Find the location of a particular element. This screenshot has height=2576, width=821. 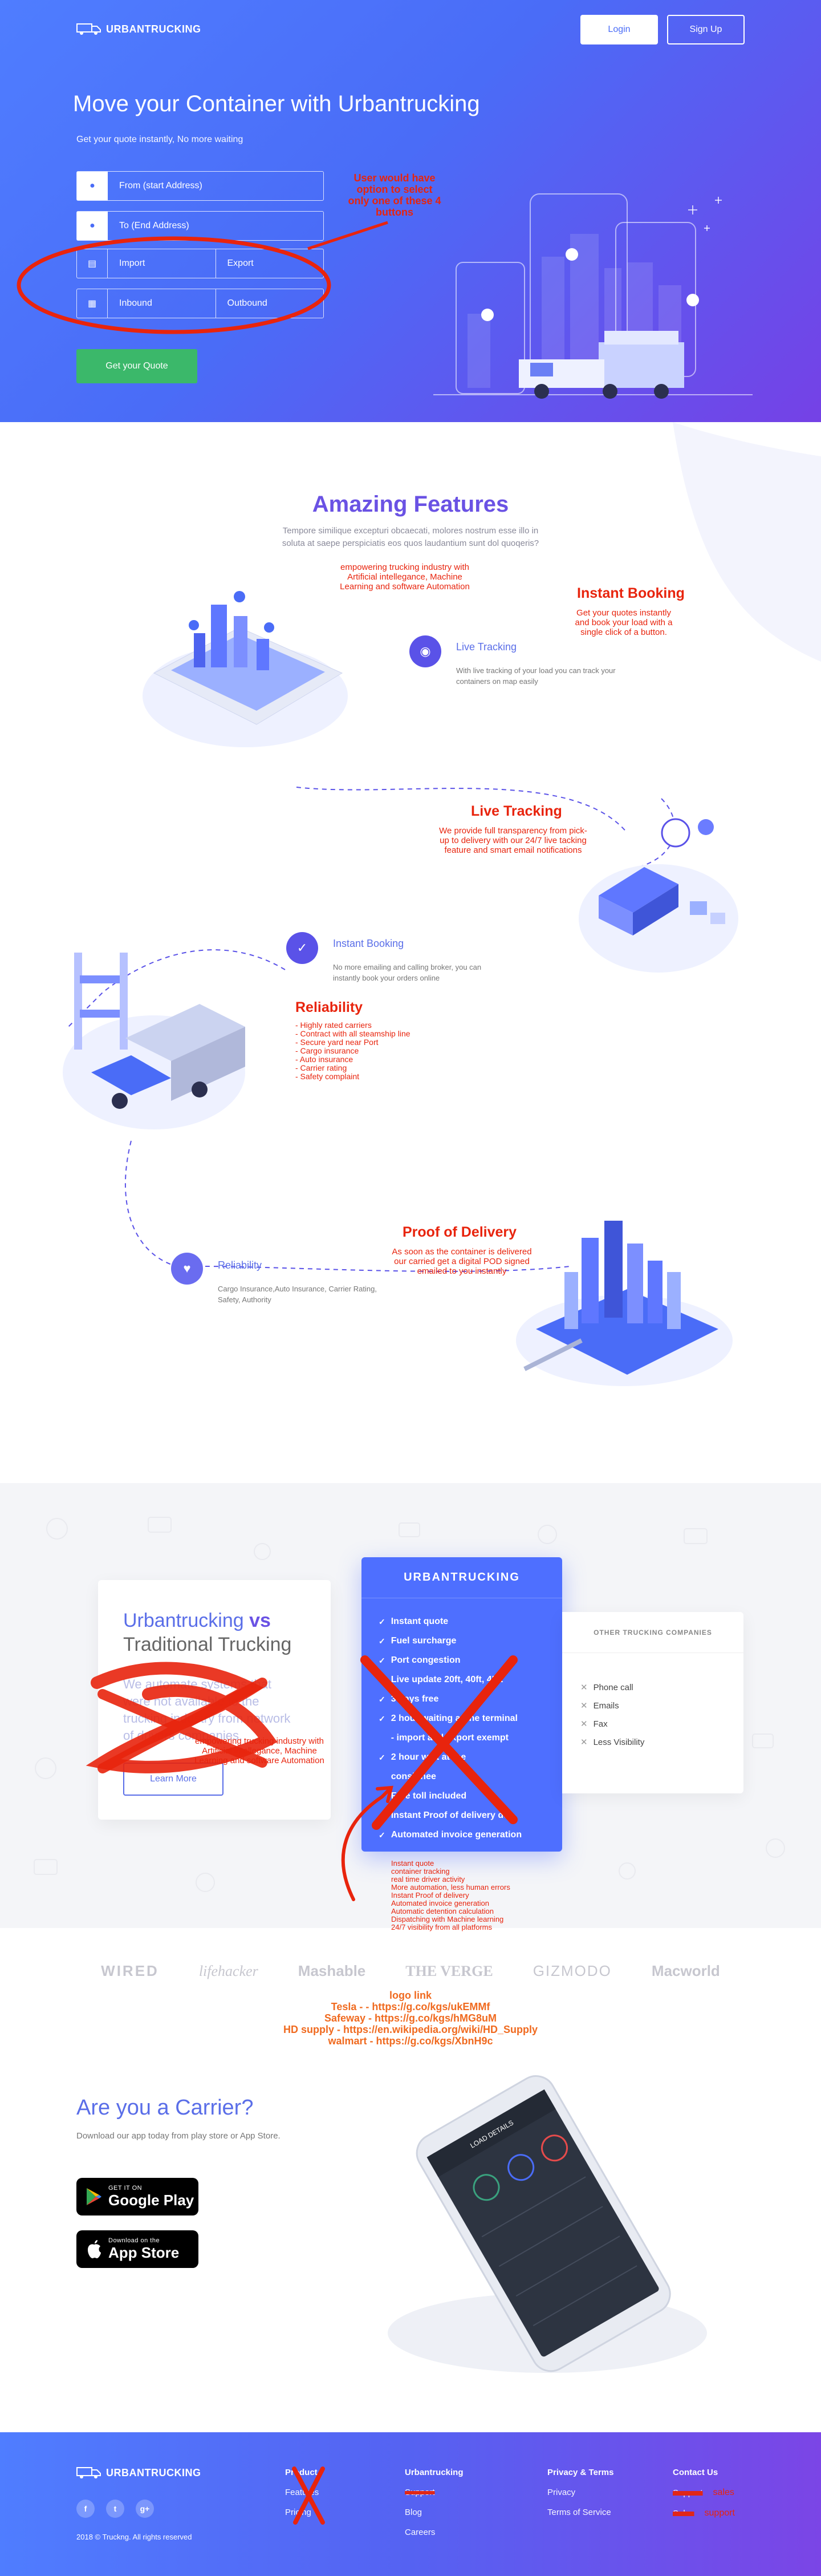

signup-button: Sign Up is located at coordinates (706, 29).